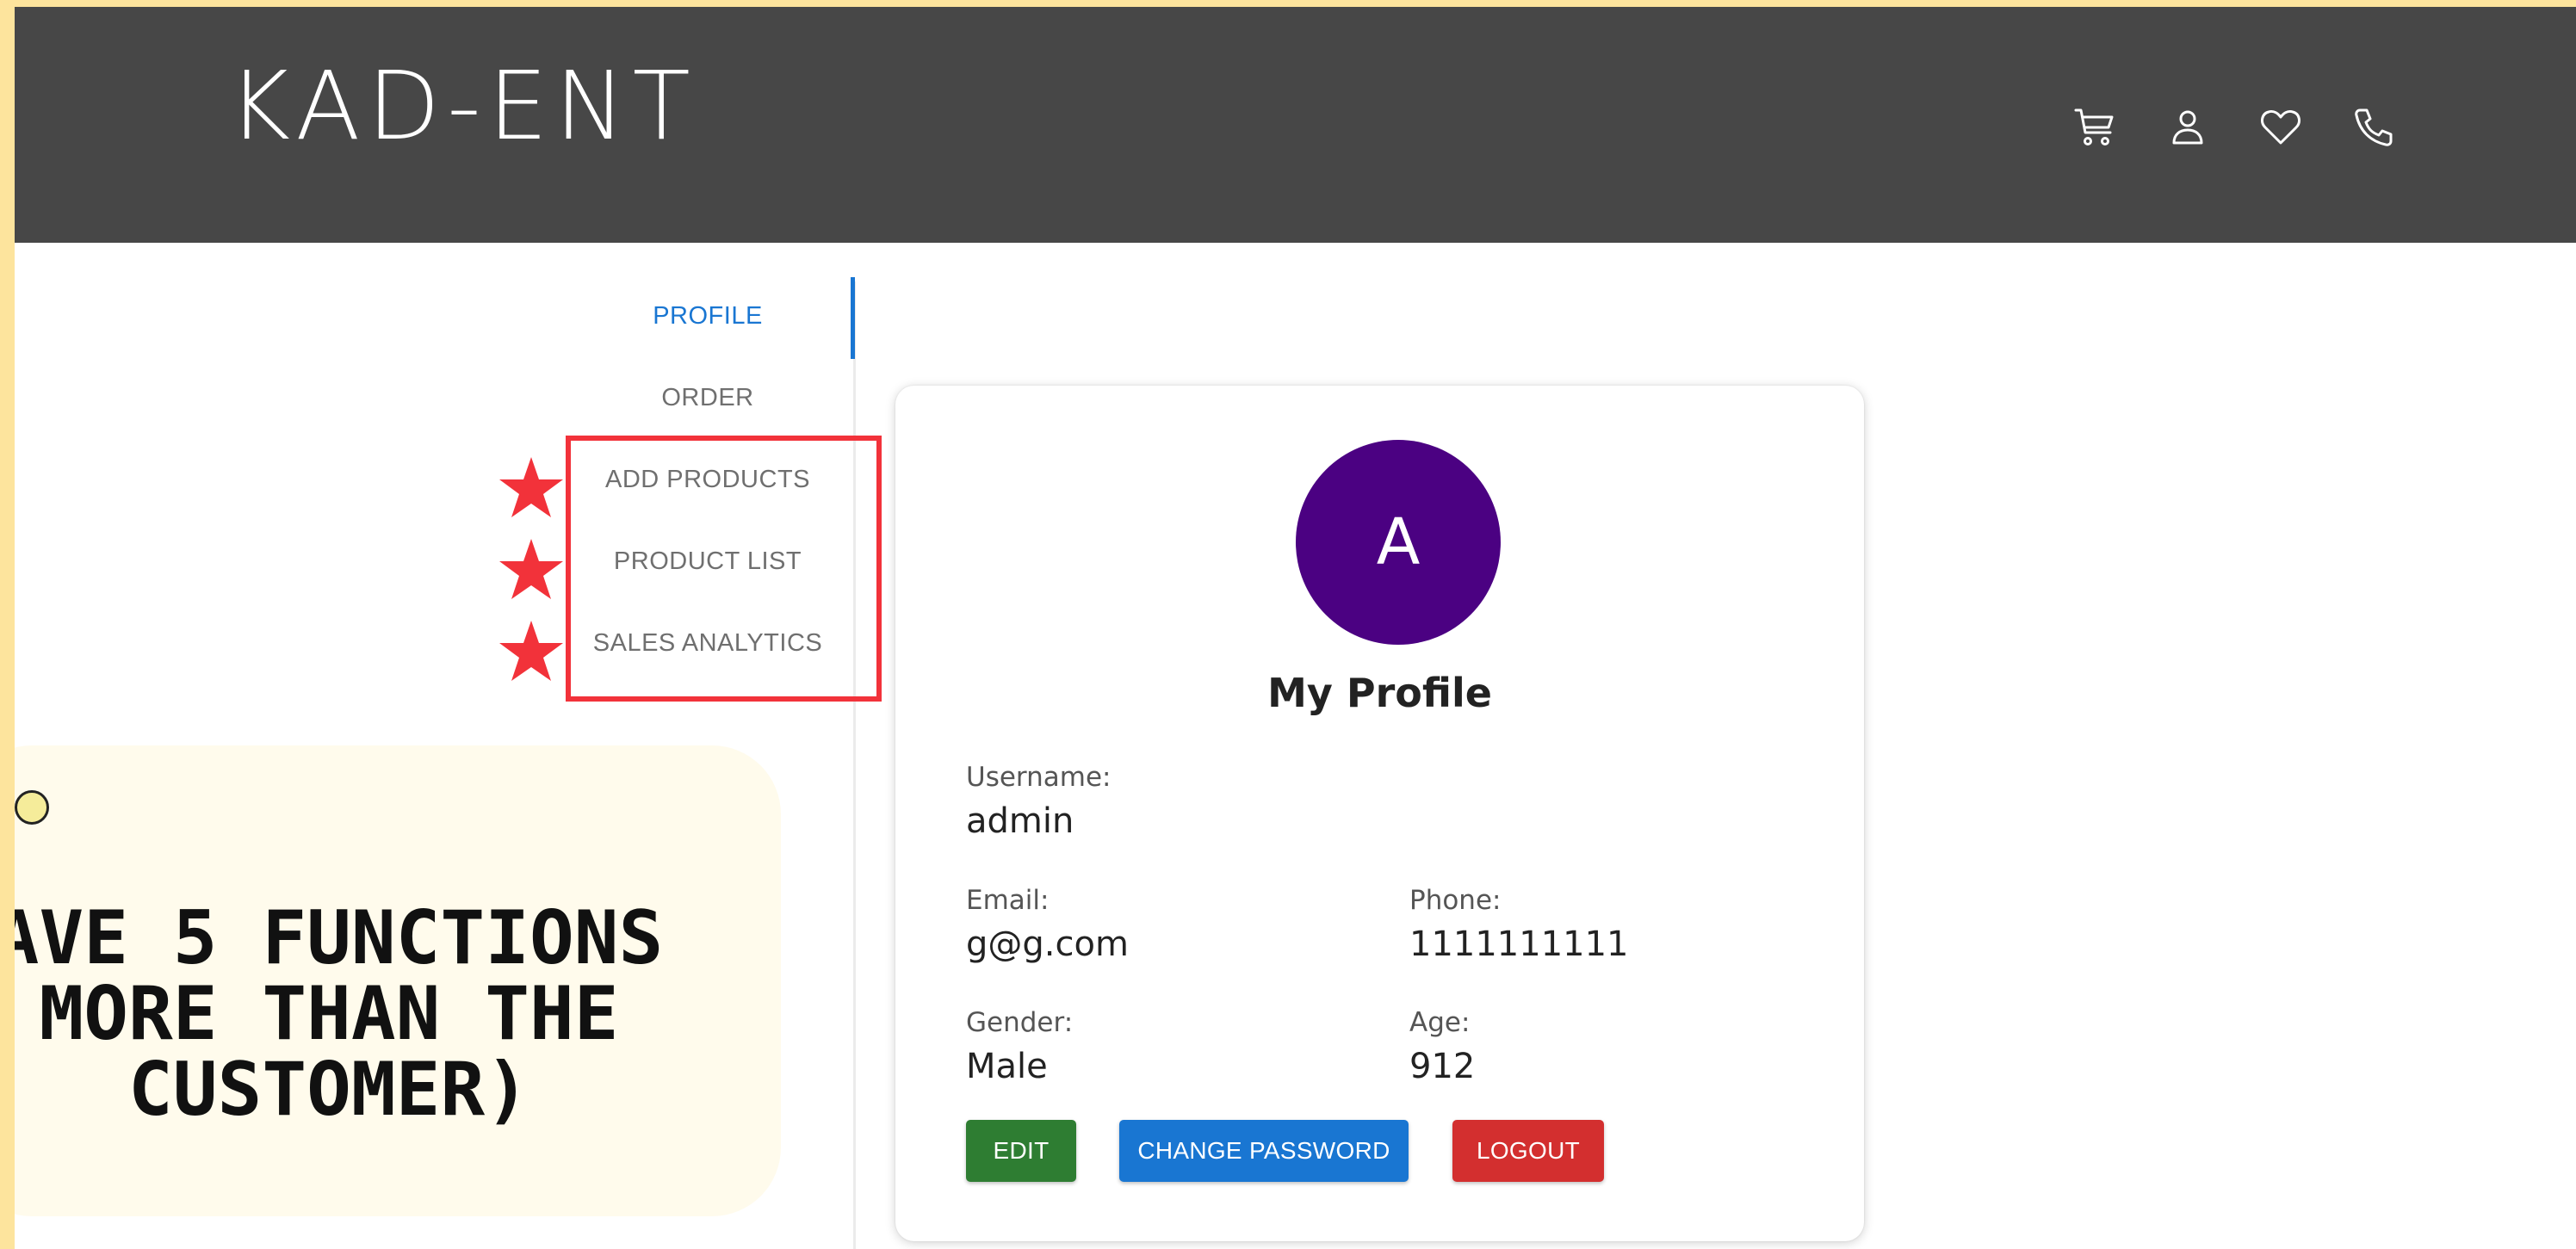 The height and width of the screenshot is (1249, 2576). What do you see at coordinates (1039, 778) in the screenshot?
I see `username-label: Username:` at bounding box center [1039, 778].